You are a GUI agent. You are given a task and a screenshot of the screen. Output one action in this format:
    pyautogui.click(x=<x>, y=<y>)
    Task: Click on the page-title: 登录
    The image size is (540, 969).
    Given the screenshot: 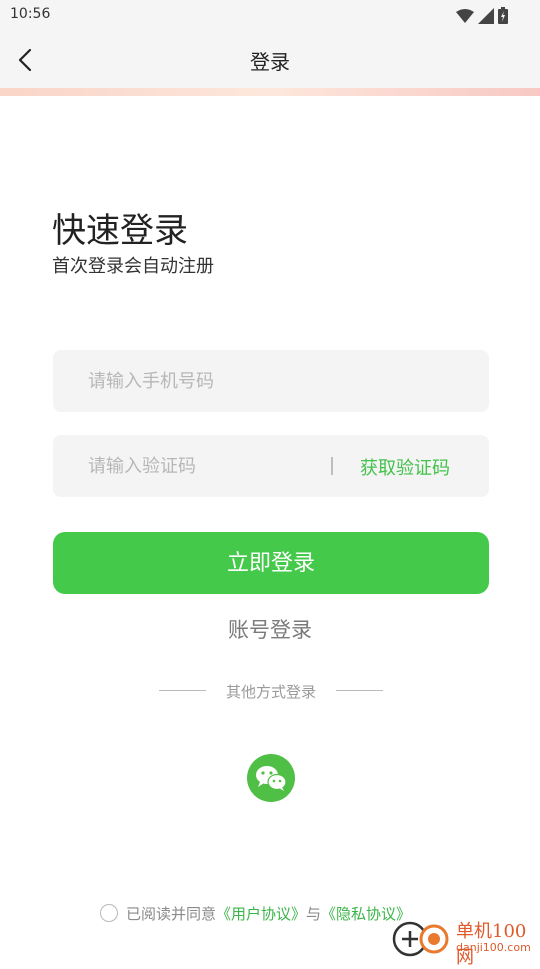 What is the action you would take?
    pyautogui.click(x=270, y=62)
    